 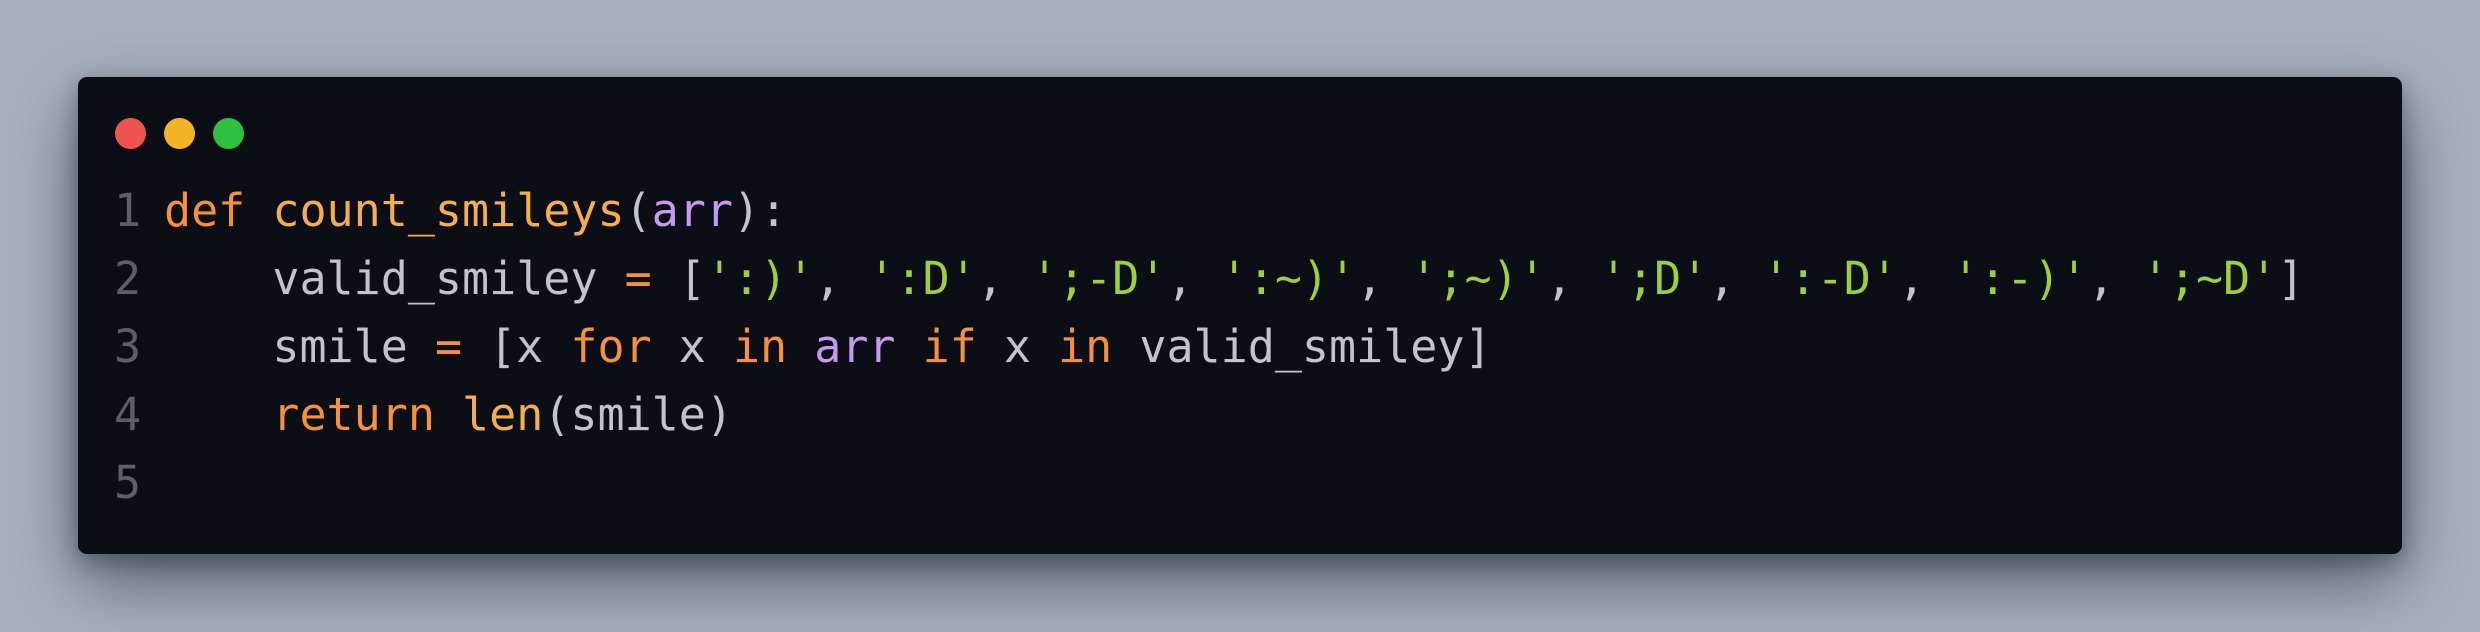 I want to click on code-token: ], so click(x=2291, y=278).